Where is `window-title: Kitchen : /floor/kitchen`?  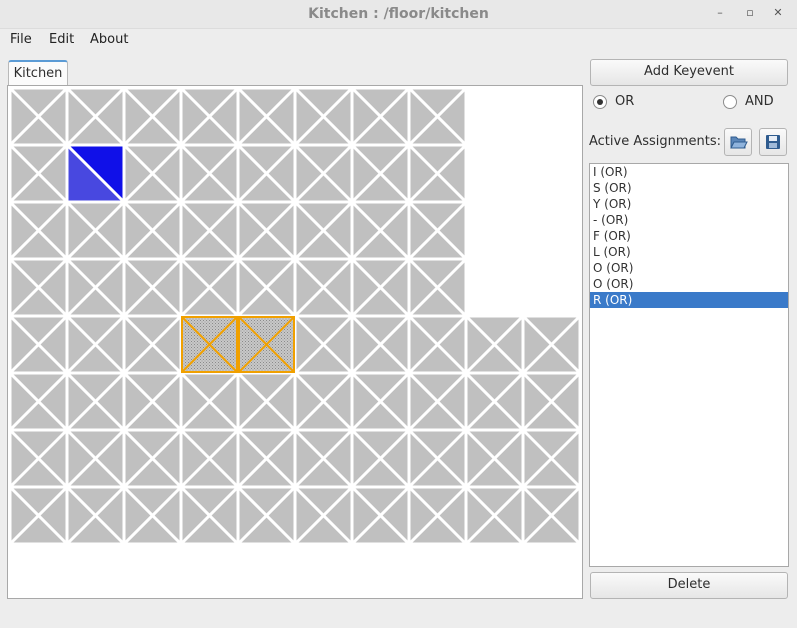 window-title: Kitchen : /floor/kitchen is located at coordinates (398, 14).